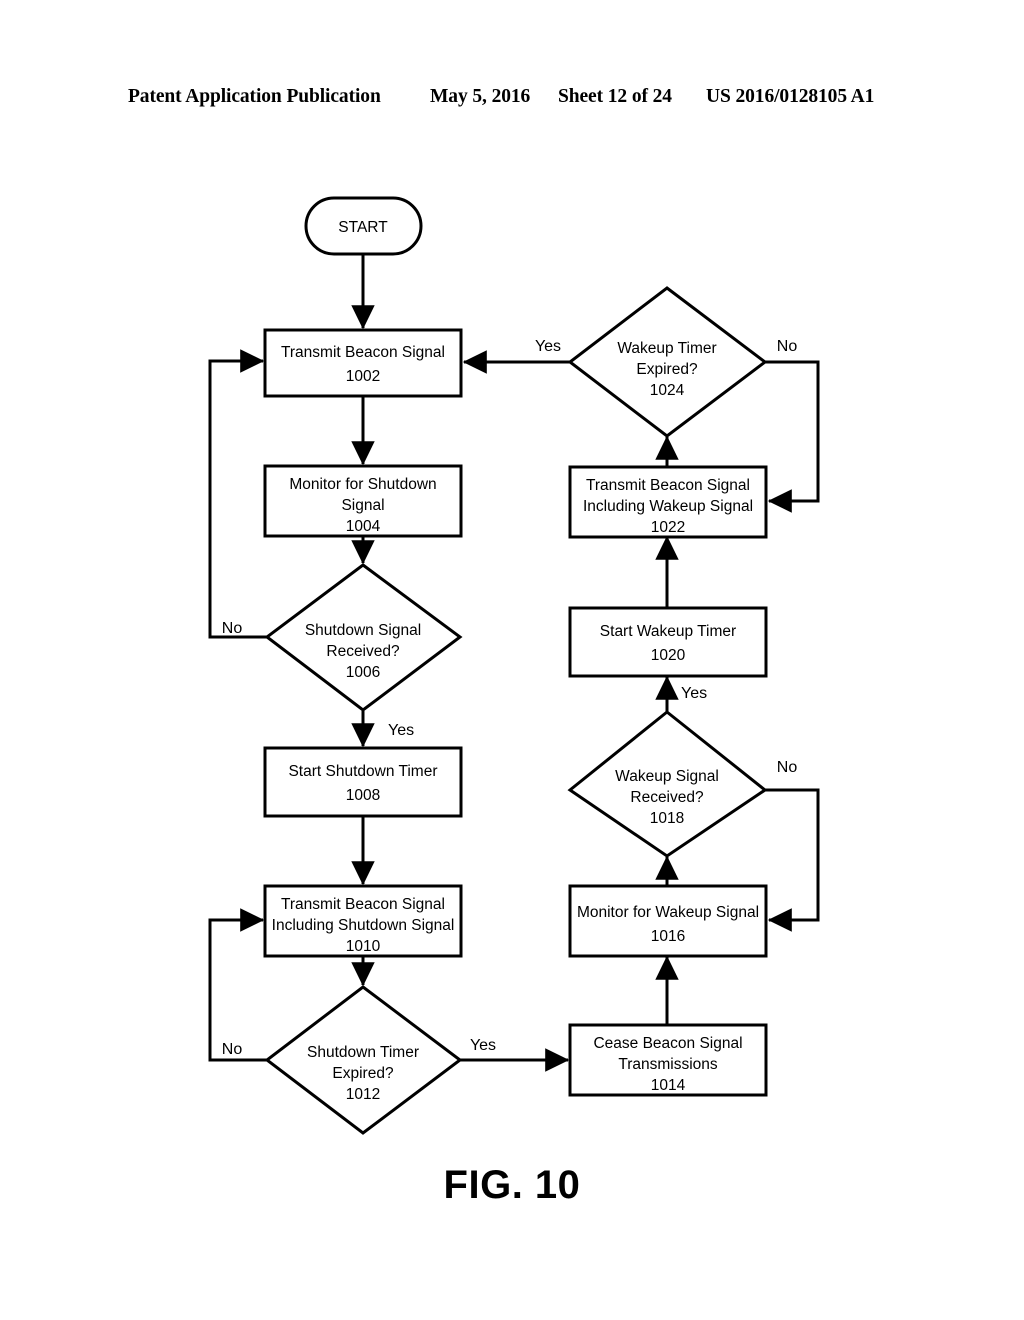 The image size is (1024, 1320). What do you see at coordinates (668, 1085) in the screenshot?
I see `node-1014-ref: 1014` at bounding box center [668, 1085].